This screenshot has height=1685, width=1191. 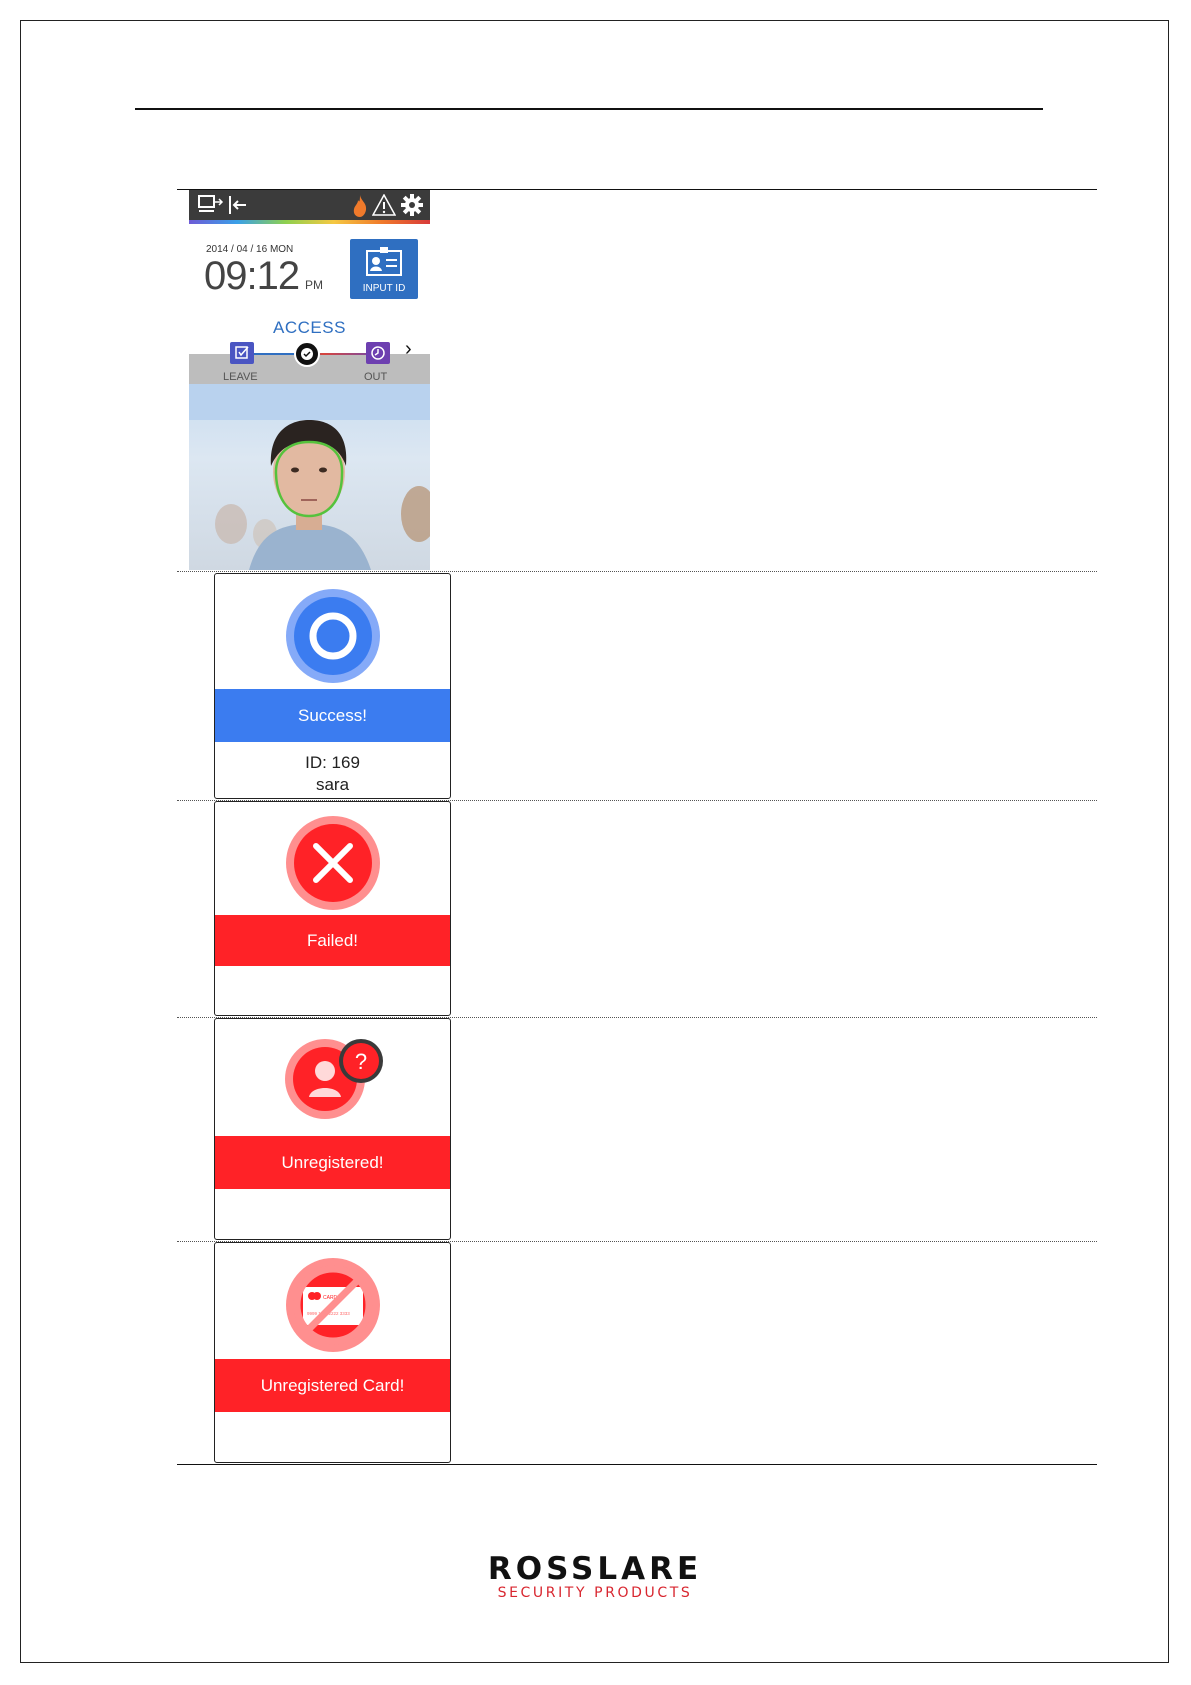 I want to click on failed-result-card: Failed!, so click(x=332, y=908).